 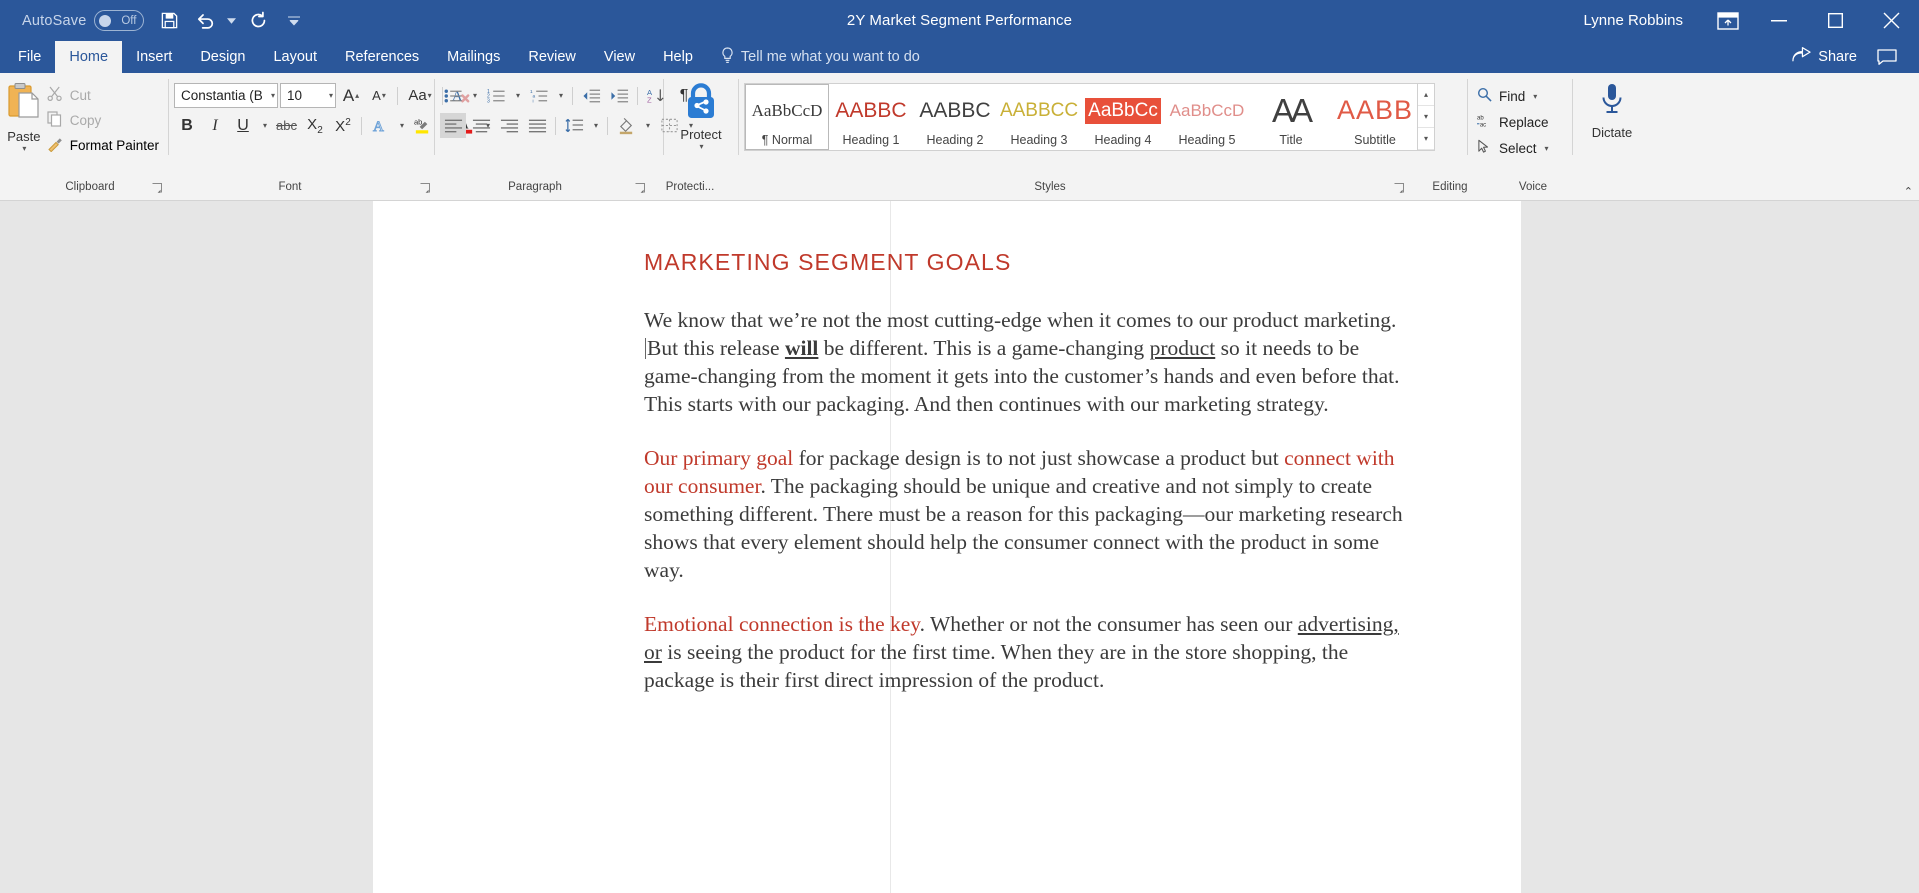 What do you see at coordinates (1426, 139) in the screenshot?
I see `styles-more-icon: ▾` at bounding box center [1426, 139].